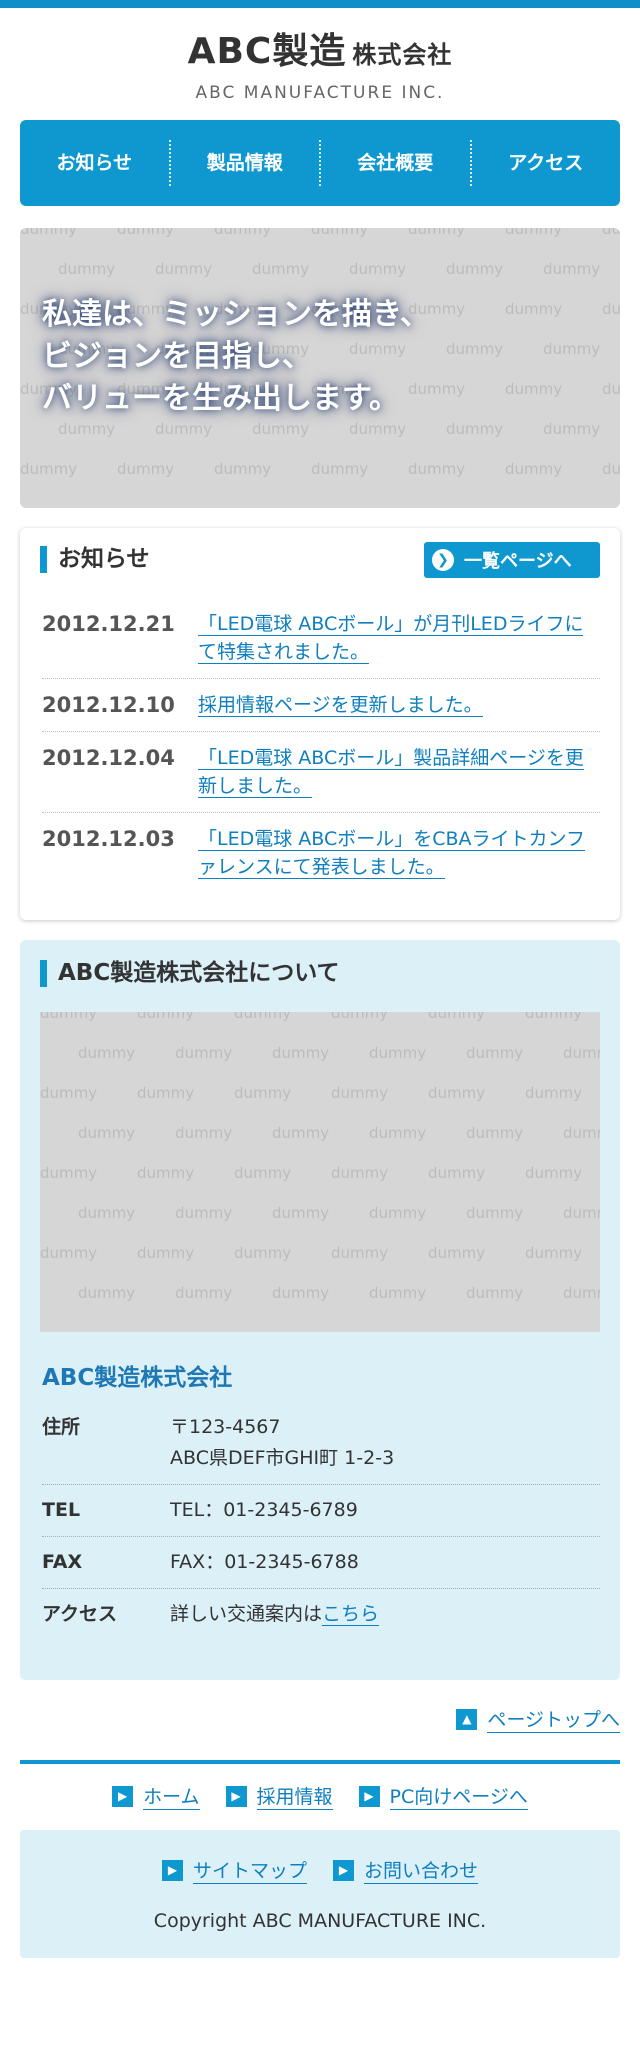  What do you see at coordinates (294, 1796) in the screenshot?
I see `footer-link-label: 採用情報` at bounding box center [294, 1796].